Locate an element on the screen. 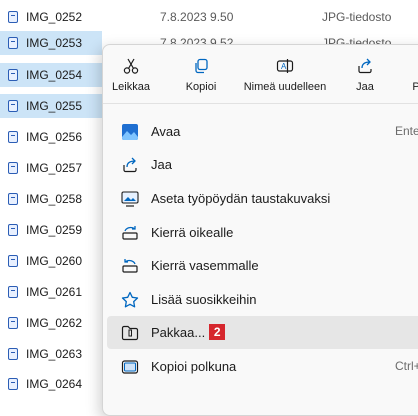 This screenshot has width=418, height=416. menu-item-copy-path: Kopioi polkuna Ctrl+ is located at coordinates (262, 366).